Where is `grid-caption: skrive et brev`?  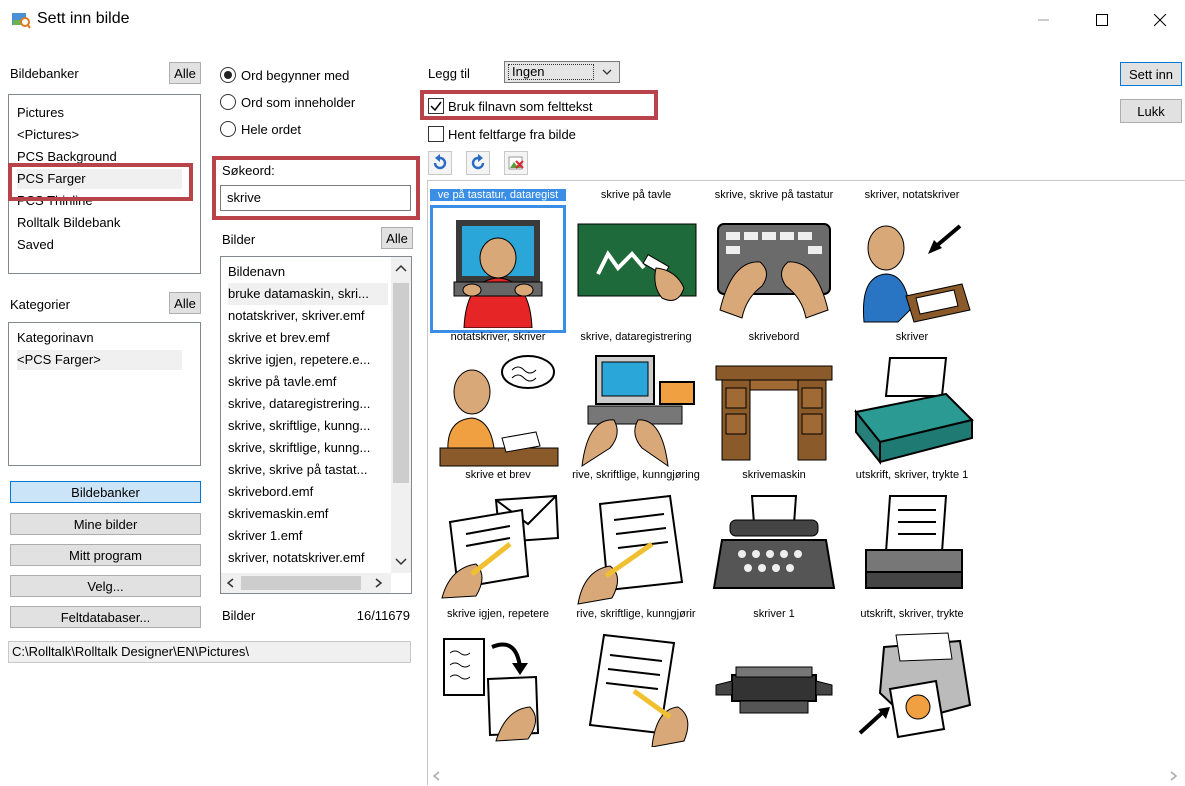 grid-caption: skrive et brev is located at coordinates (498, 475).